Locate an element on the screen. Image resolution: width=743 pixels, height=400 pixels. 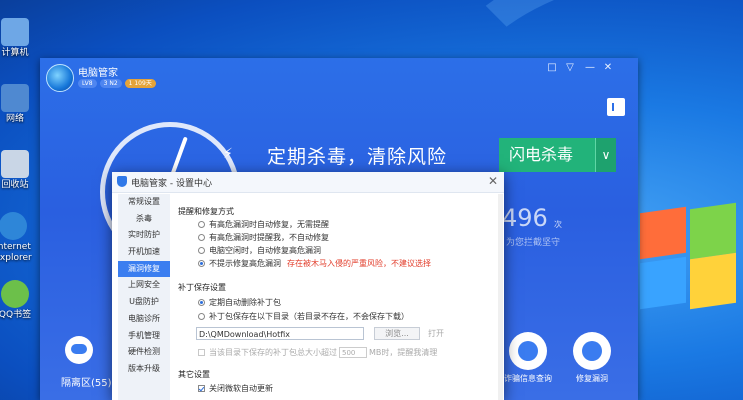
slogan: 定期杀毒，清除风险 is located at coordinates (357, 157).